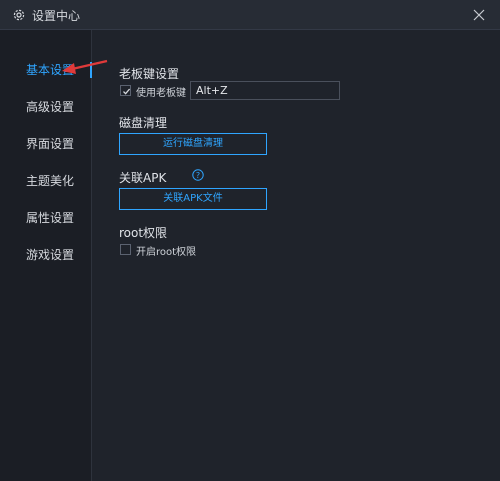  I want to click on help-icon: ?, so click(198, 175).